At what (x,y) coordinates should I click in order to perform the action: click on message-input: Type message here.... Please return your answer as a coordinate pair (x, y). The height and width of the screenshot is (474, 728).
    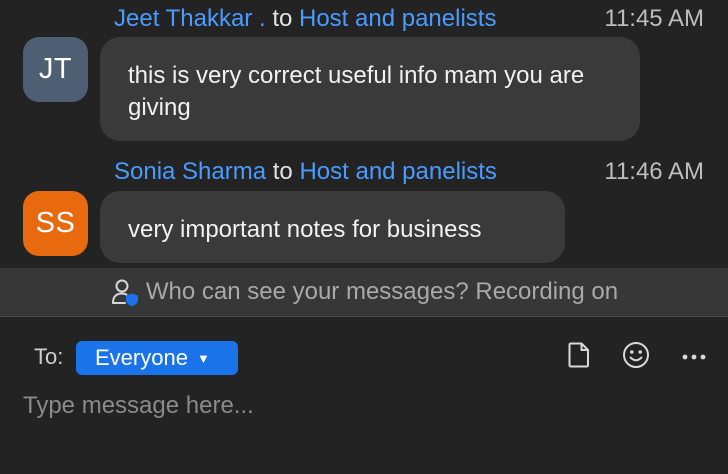
    Looking at the image, I should click on (138, 406).